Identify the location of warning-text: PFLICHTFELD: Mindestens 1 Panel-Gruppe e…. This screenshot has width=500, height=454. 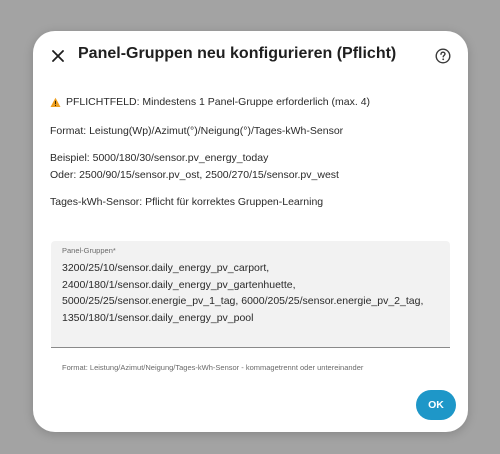
(218, 102).